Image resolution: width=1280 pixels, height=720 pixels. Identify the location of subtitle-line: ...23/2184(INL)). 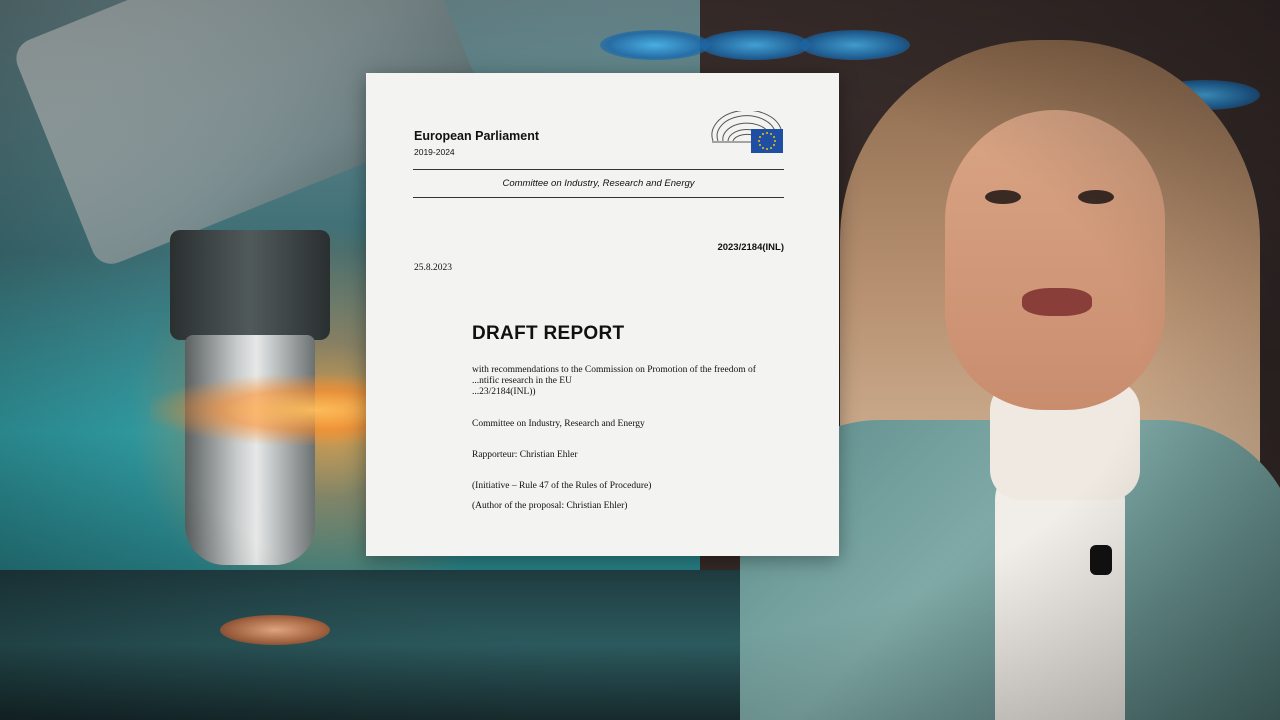
(504, 392).